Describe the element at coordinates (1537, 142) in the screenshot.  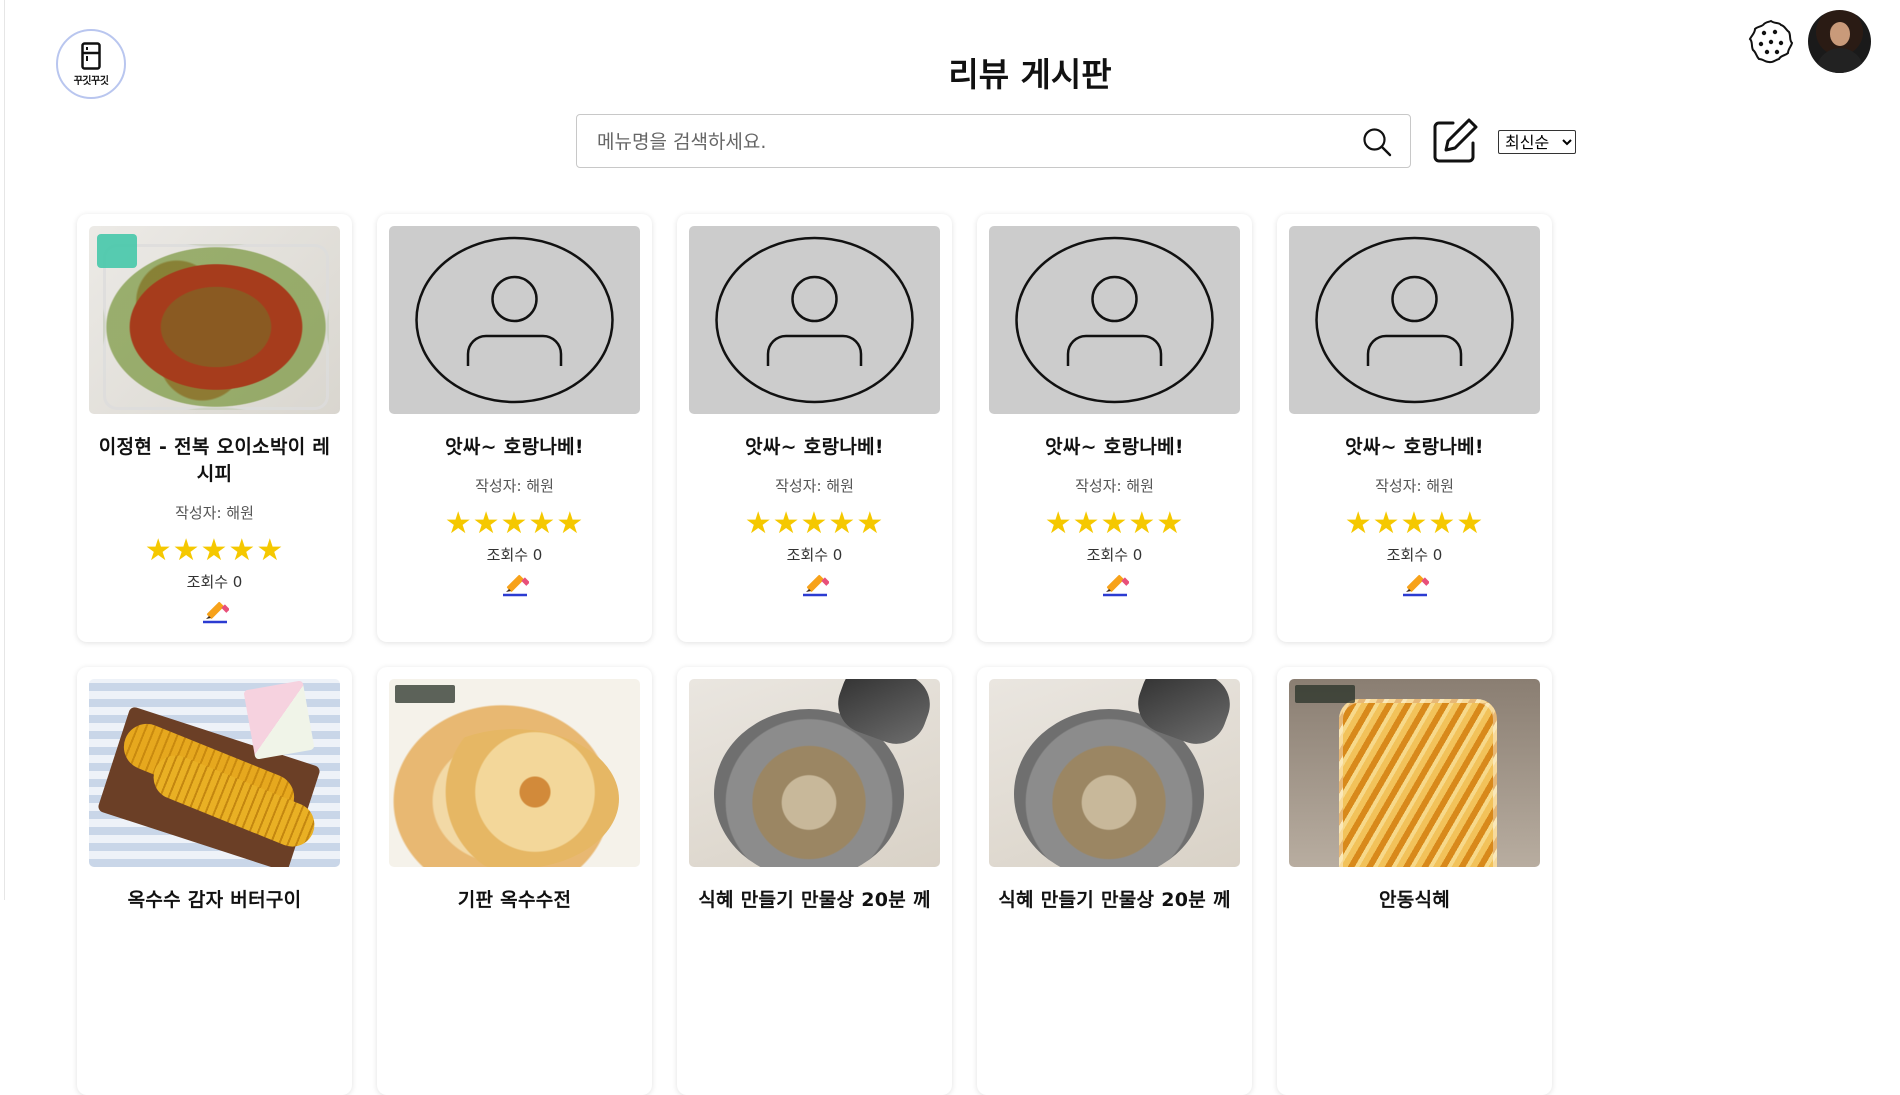
I see `sort-select: 최신순` at that location.